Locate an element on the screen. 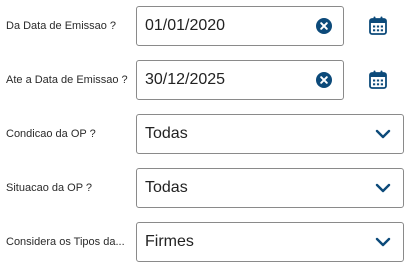  date-to-value: 30/12/2025 is located at coordinates (185, 80).